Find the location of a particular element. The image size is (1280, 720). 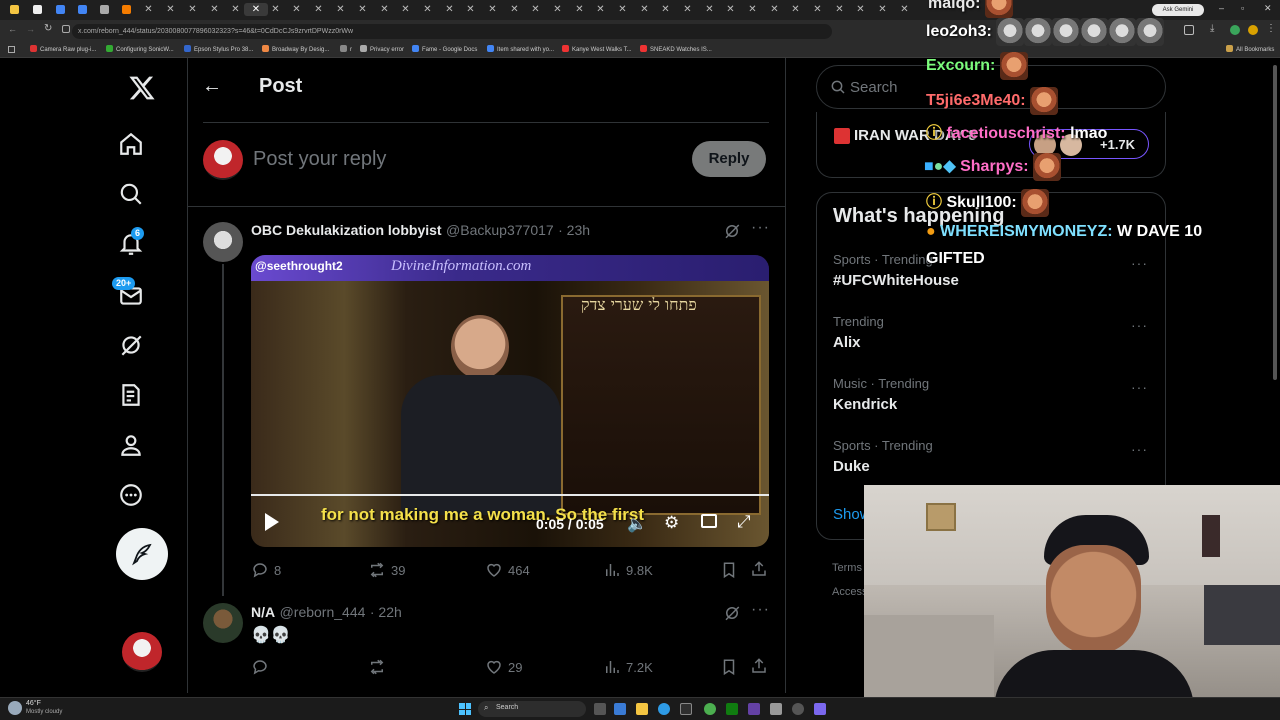

taskbar-search-box: ⌕ Search is located at coordinates (532, 709).